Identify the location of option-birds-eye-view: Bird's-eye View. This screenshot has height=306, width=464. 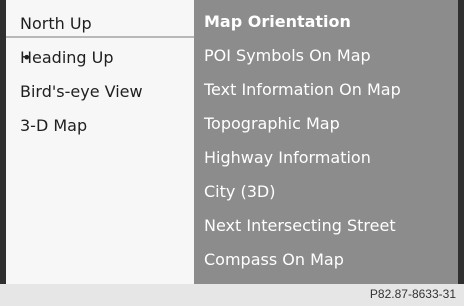
(81, 92).